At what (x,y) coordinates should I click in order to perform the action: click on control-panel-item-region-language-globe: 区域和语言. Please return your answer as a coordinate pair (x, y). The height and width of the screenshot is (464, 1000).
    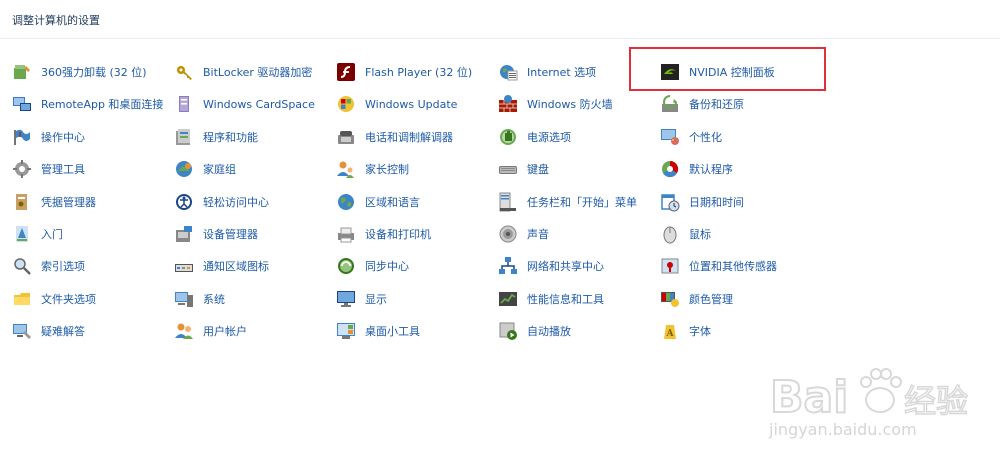
    Looking at the image, I should click on (378, 202).